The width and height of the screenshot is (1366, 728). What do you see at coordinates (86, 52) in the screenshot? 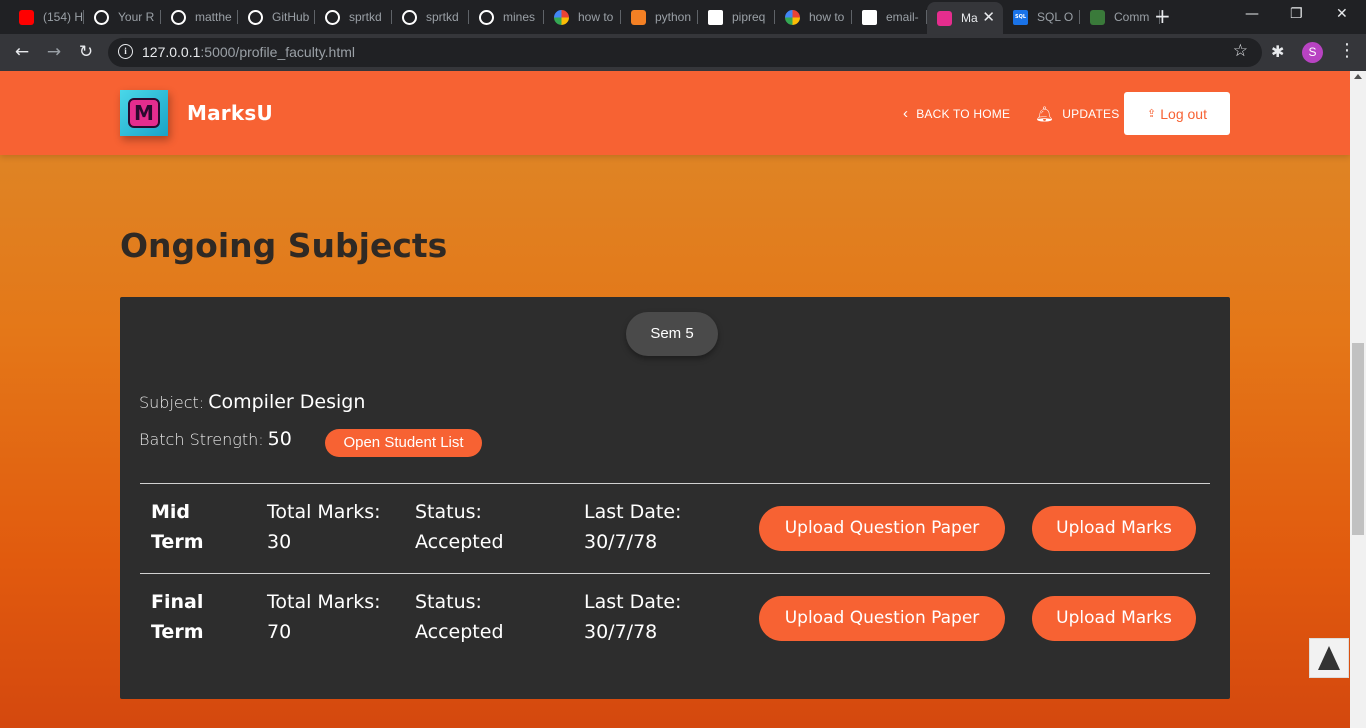
I see `reload-icon: ↻` at bounding box center [86, 52].